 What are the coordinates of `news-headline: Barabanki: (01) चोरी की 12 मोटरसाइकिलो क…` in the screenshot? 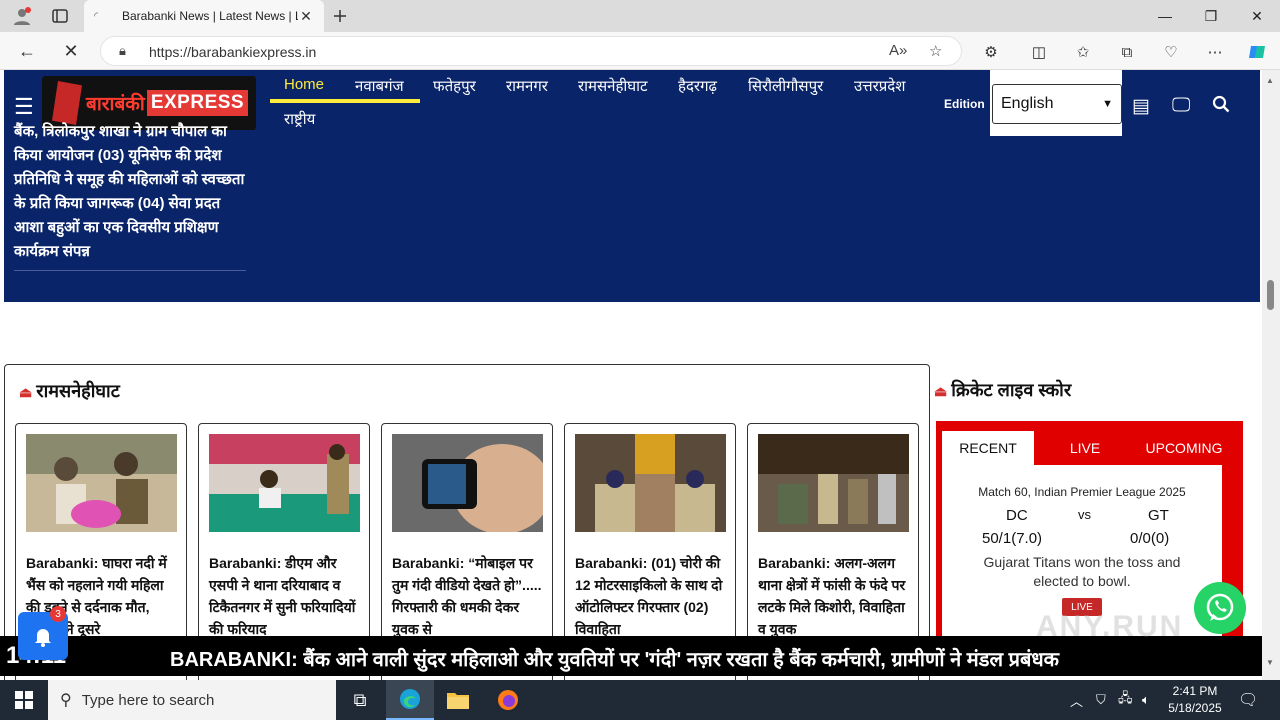 It's located at (652, 596).